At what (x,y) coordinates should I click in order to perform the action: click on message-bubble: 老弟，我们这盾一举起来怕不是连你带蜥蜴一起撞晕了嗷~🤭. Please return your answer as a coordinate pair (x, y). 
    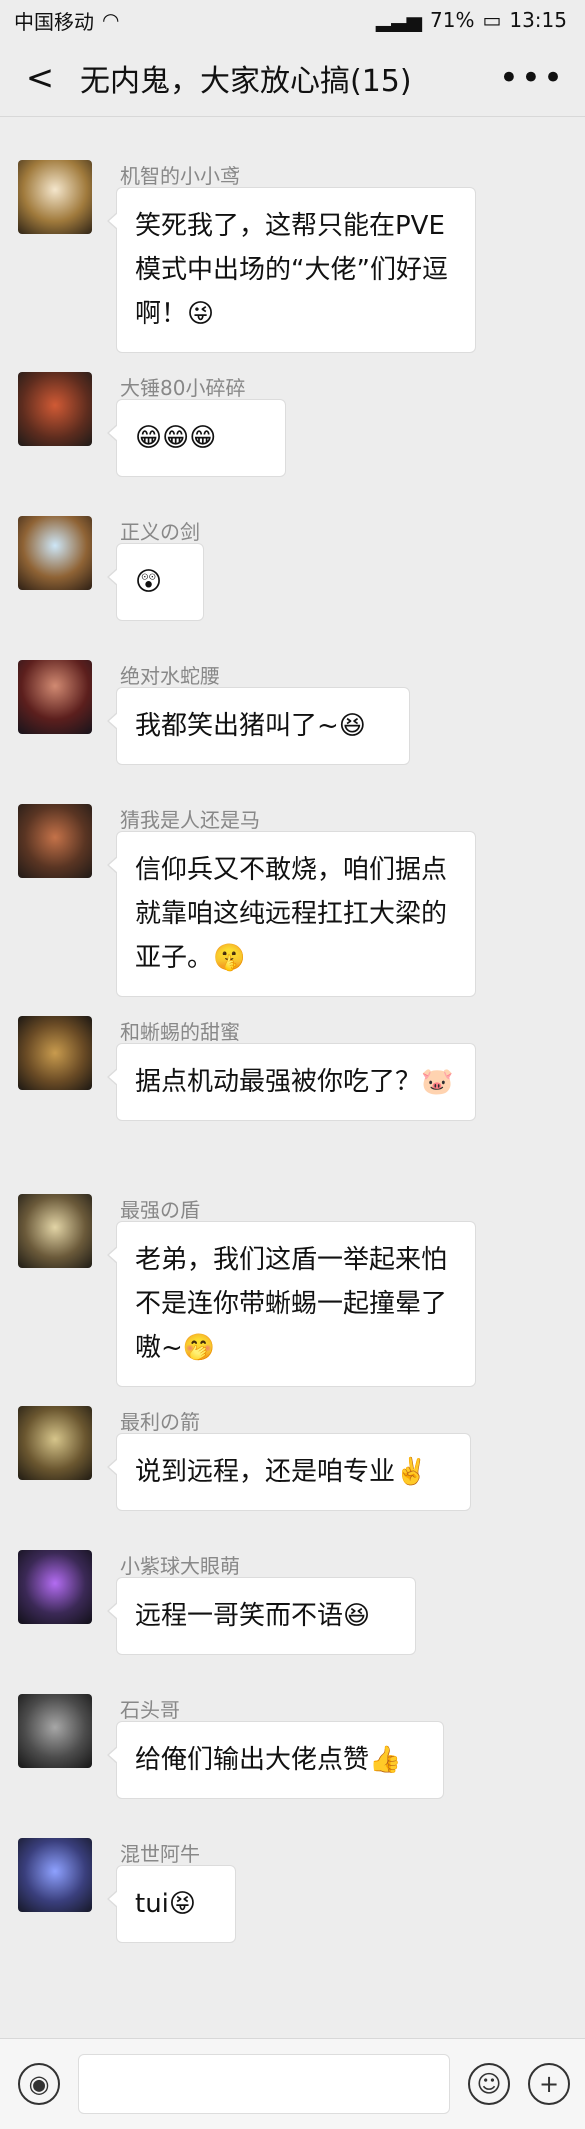
    Looking at the image, I should click on (291, 1304).